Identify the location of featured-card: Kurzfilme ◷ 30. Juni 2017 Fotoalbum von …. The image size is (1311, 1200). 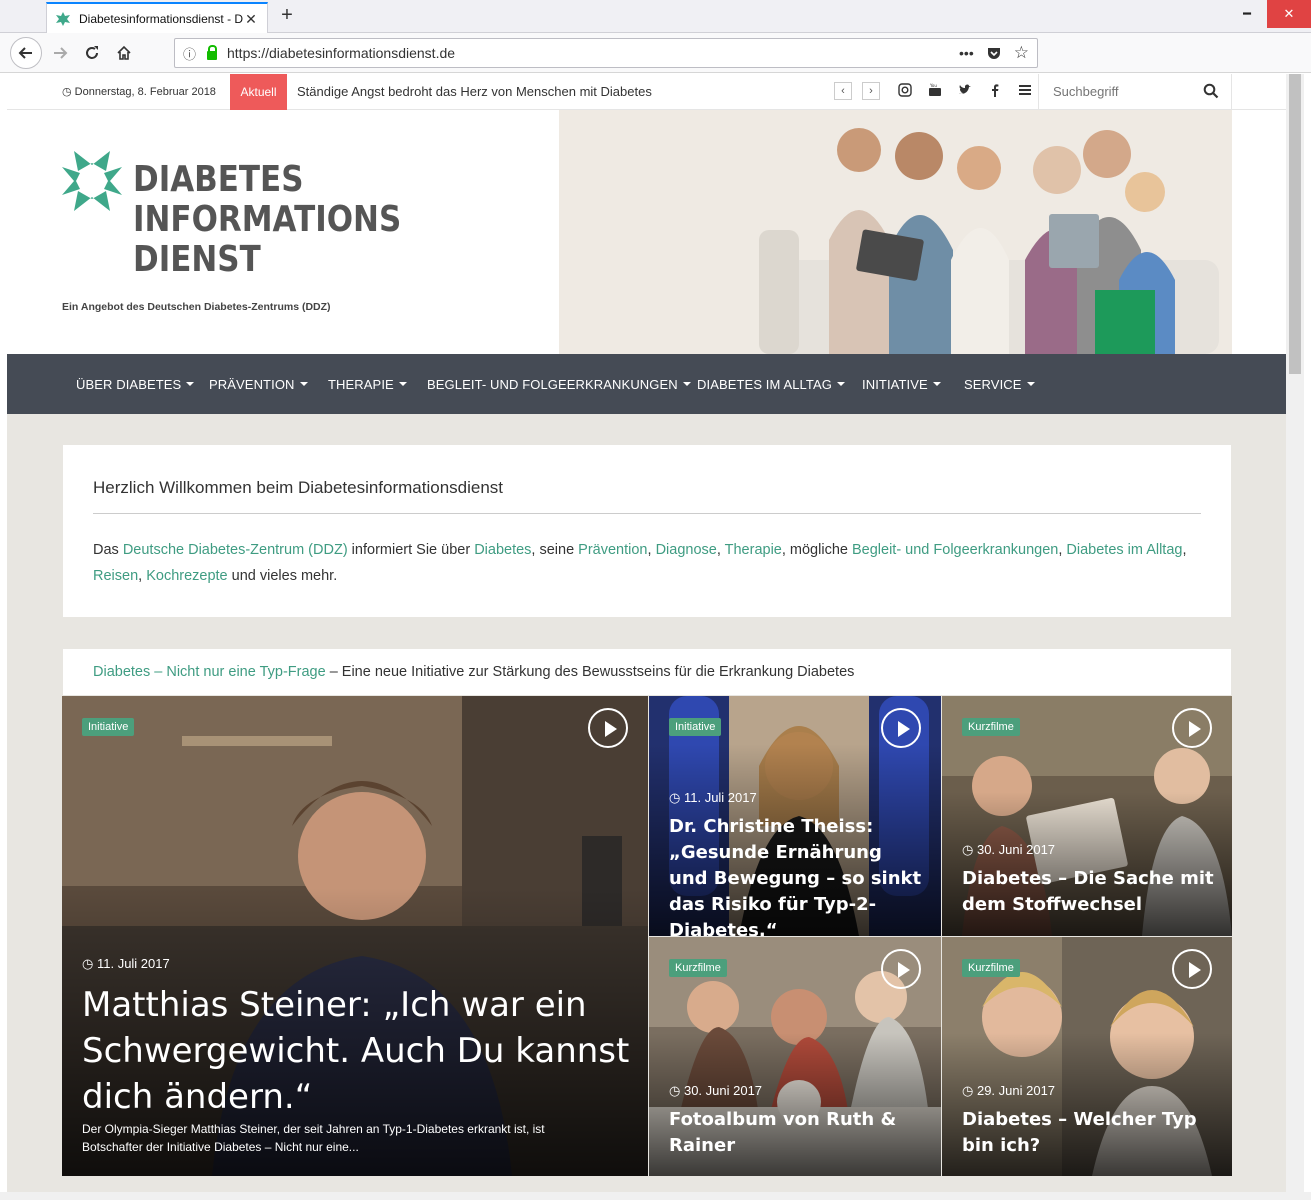
(795, 1056).